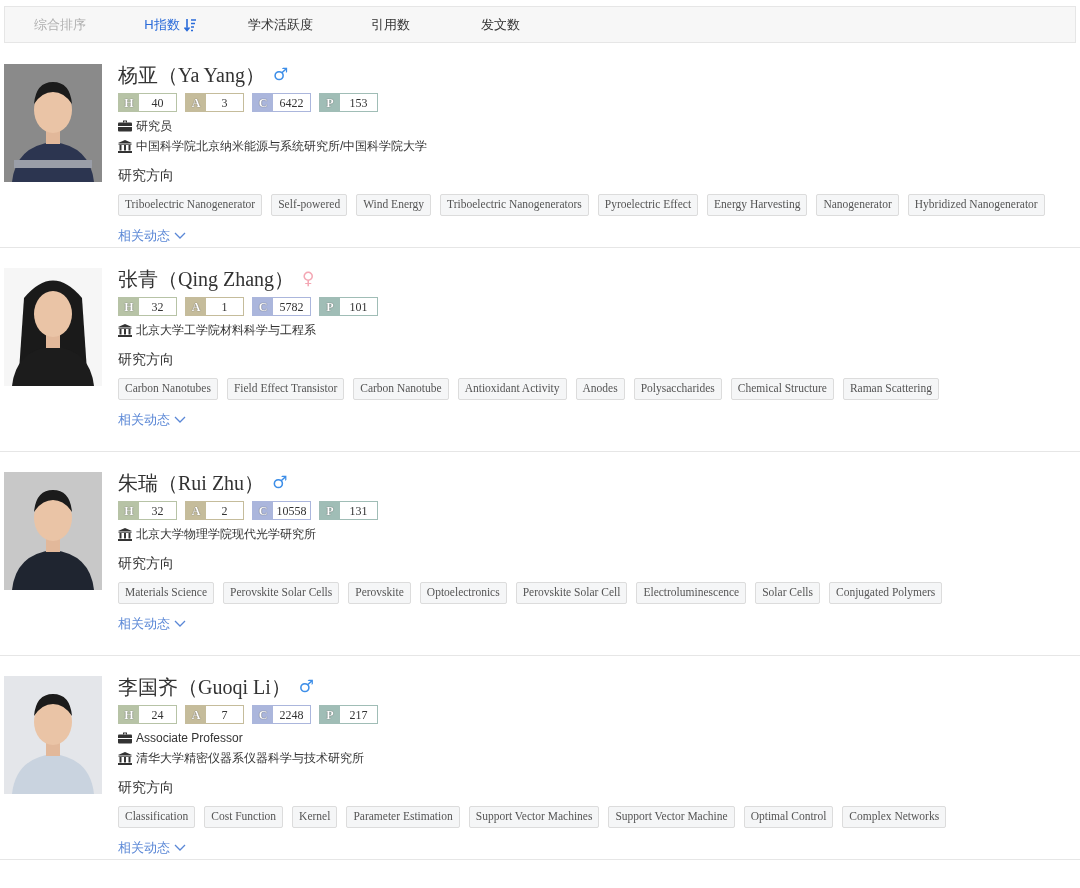  I want to click on research-tag: Polysaccharides, so click(677, 389).